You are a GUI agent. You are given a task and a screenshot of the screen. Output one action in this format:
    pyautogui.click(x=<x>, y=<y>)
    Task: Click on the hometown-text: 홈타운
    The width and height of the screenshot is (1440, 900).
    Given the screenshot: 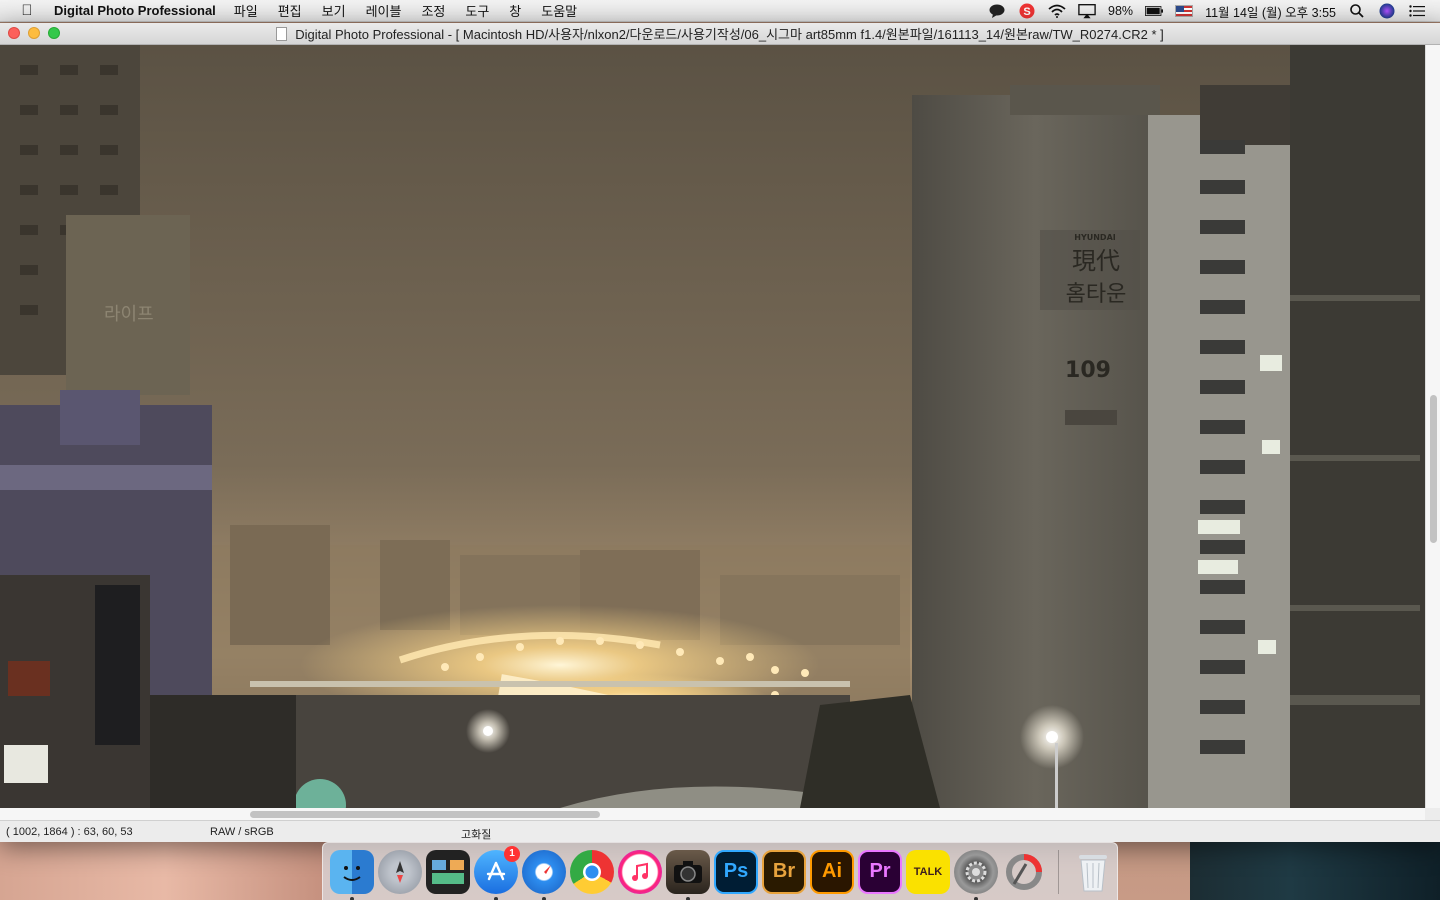 What is the action you would take?
    pyautogui.click(x=1096, y=294)
    